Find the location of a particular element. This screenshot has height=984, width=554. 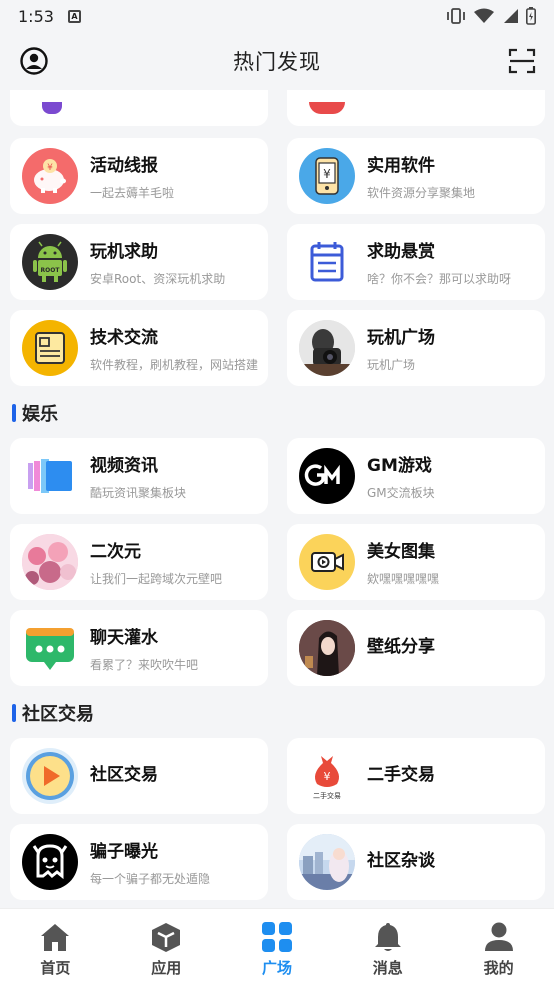

video-cards-icon is located at coordinates (50, 476).